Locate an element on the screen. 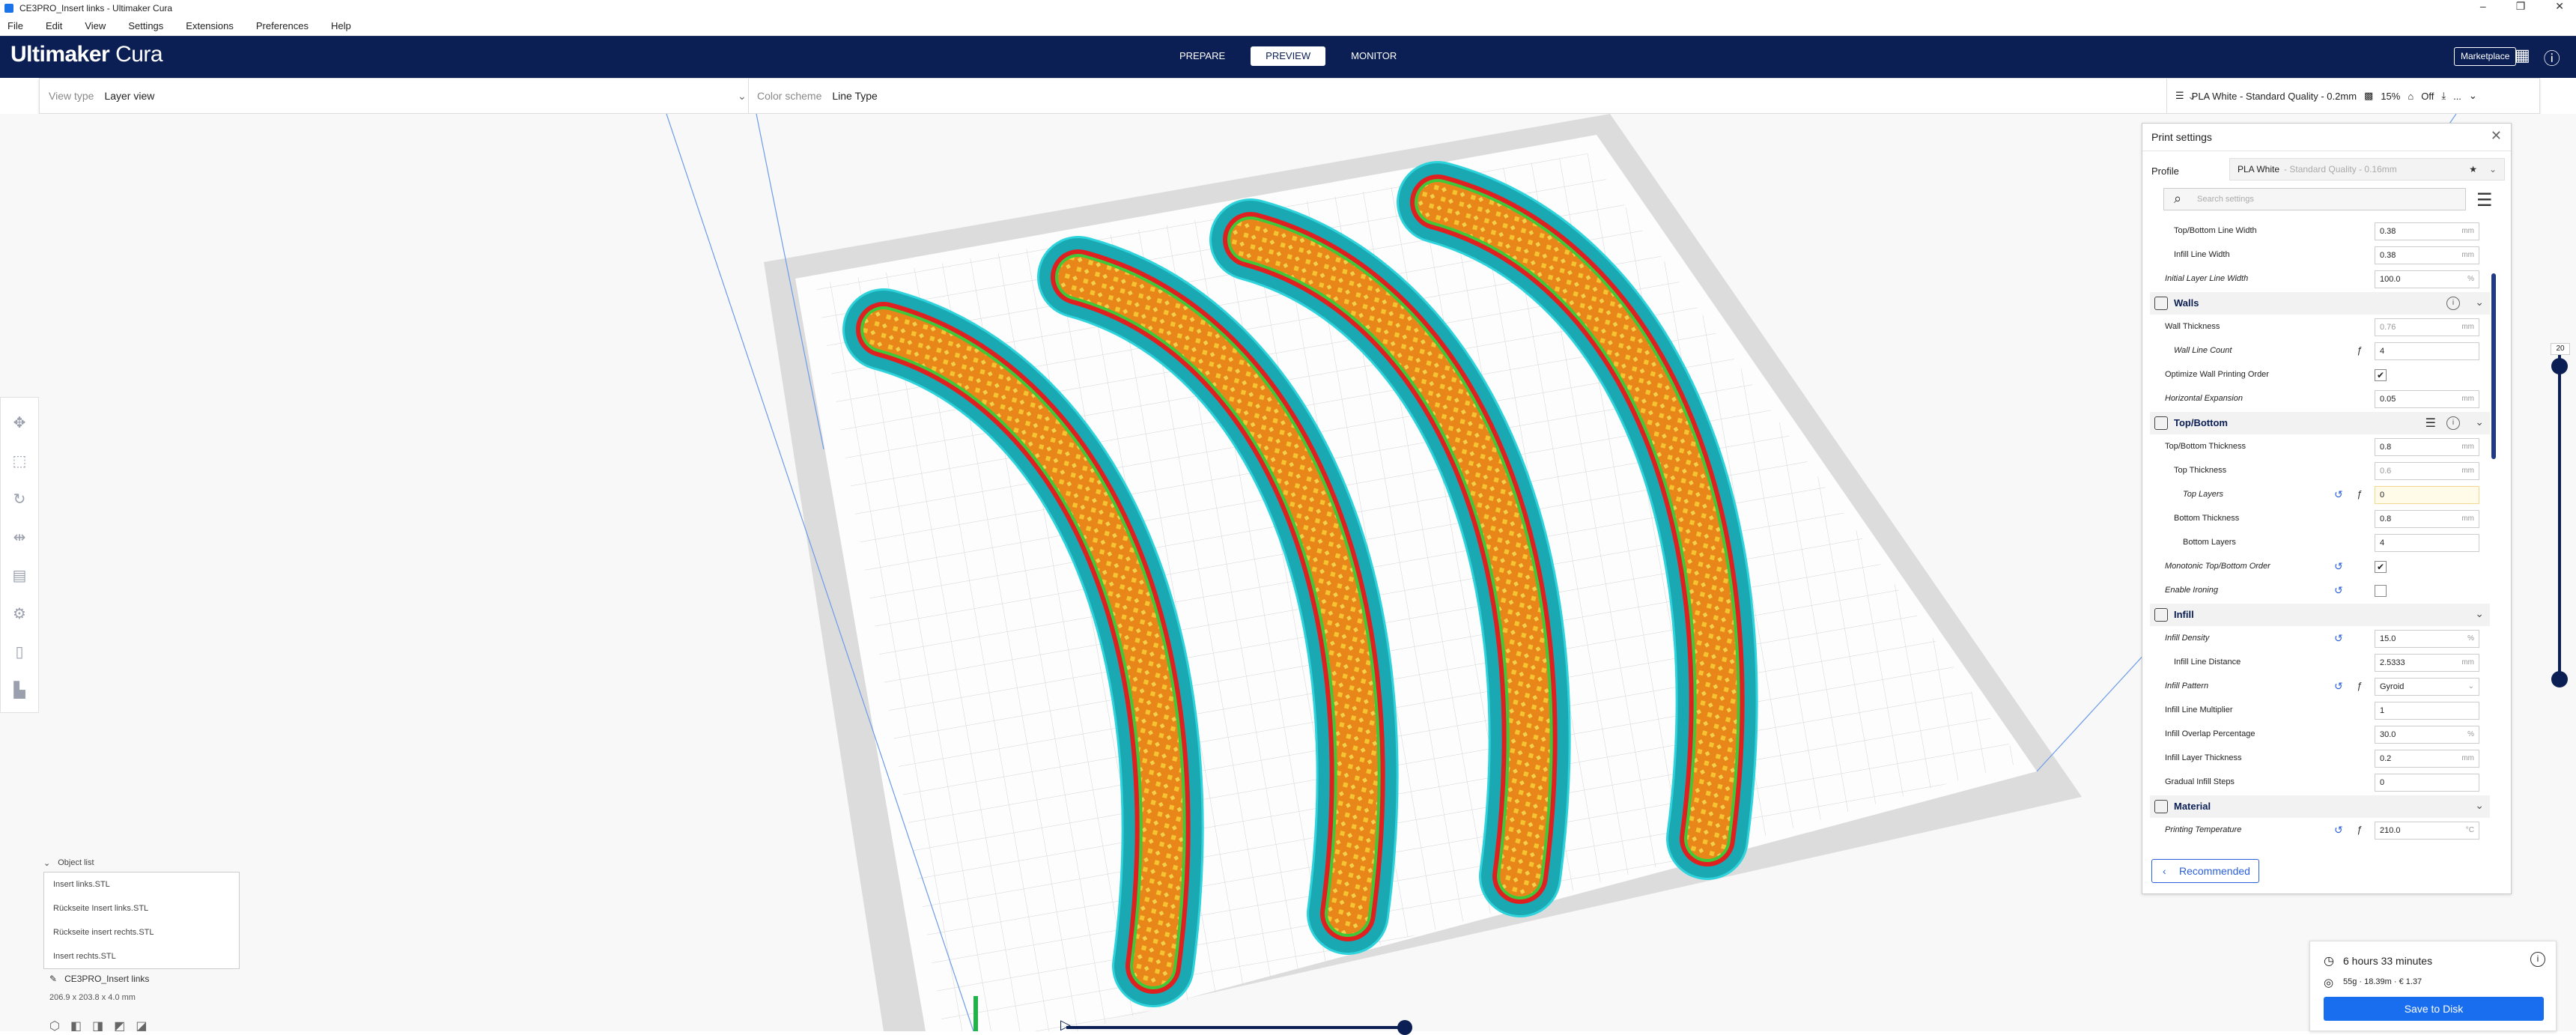 This screenshot has width=2576, height=1035. tab-prepare: PREPARE is located at coordinates (1202, 56).